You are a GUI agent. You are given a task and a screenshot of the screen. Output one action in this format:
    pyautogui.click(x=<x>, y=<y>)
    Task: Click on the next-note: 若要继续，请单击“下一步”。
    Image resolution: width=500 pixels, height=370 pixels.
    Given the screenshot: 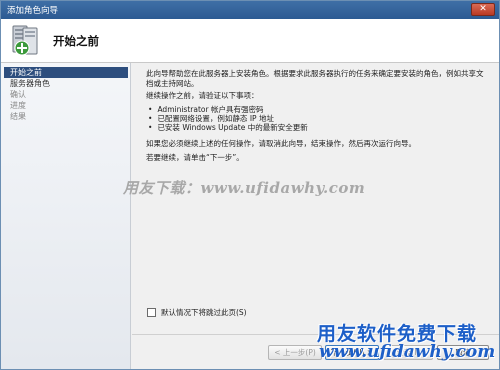 What is the action you would take?
    pyautogui.click(x=195, y=157)
    